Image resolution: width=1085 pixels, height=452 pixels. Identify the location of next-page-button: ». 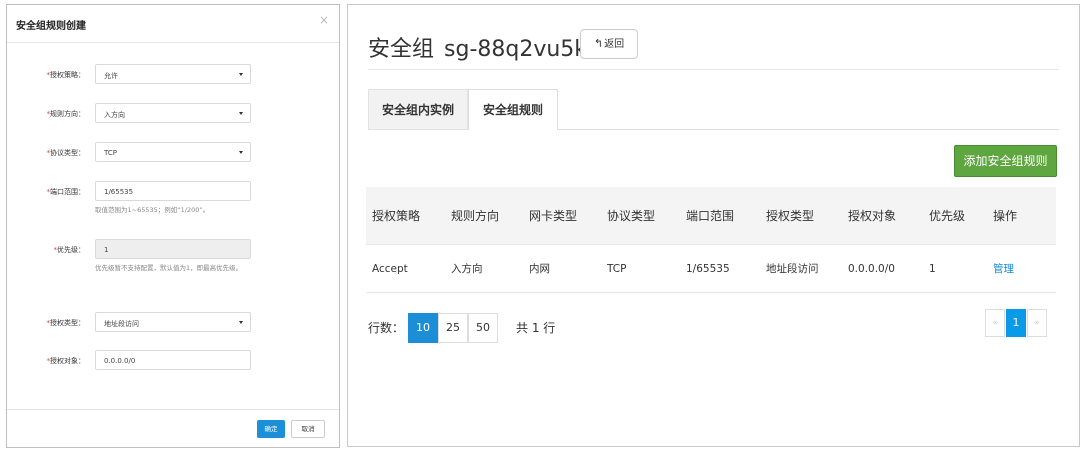
(1037, 323).